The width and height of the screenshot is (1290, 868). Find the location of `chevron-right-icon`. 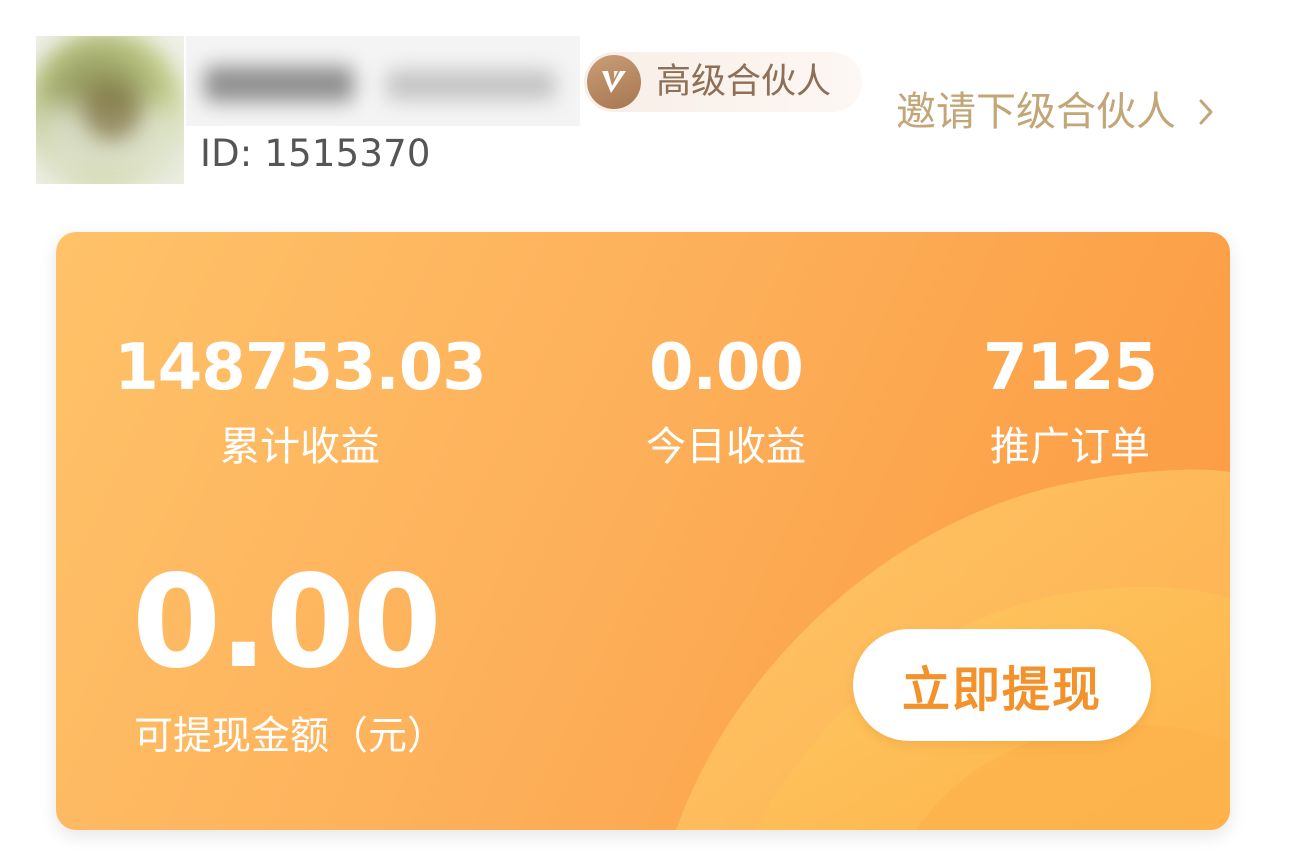

chevron-right-icon is located at coordinates (1206, 112).